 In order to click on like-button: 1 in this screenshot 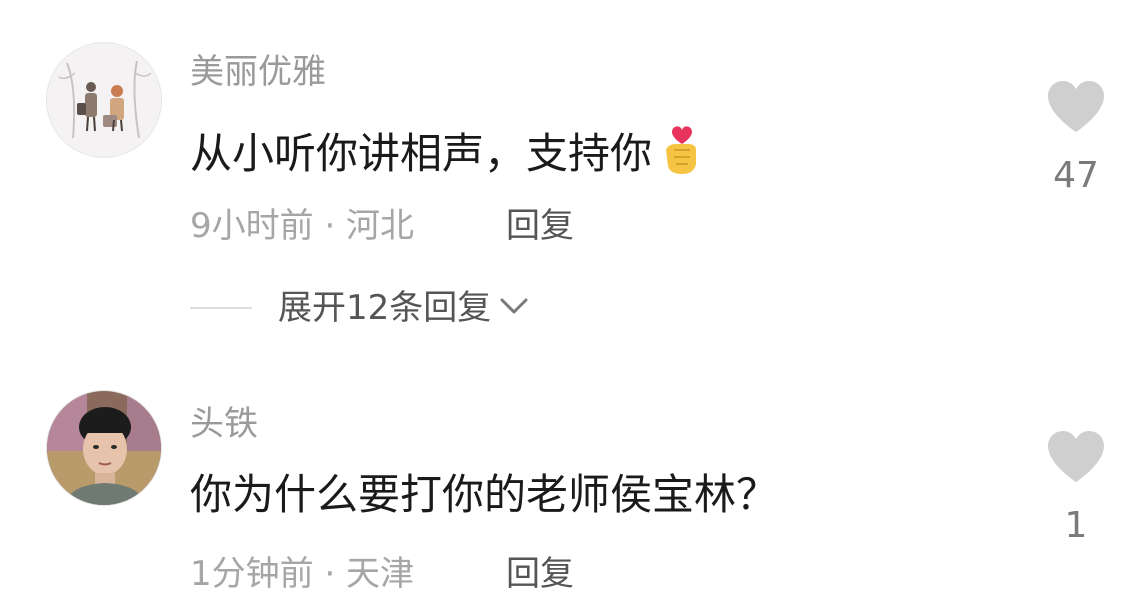, I will do `click(1076, 488)`.